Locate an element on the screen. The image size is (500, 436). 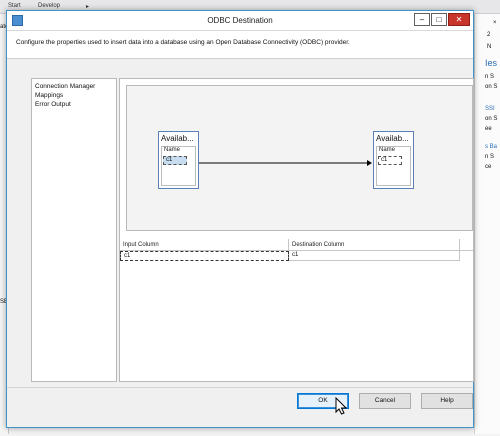
page-navigation: Connection Manager Mappings Error Output is located at coordinates (74, 230).